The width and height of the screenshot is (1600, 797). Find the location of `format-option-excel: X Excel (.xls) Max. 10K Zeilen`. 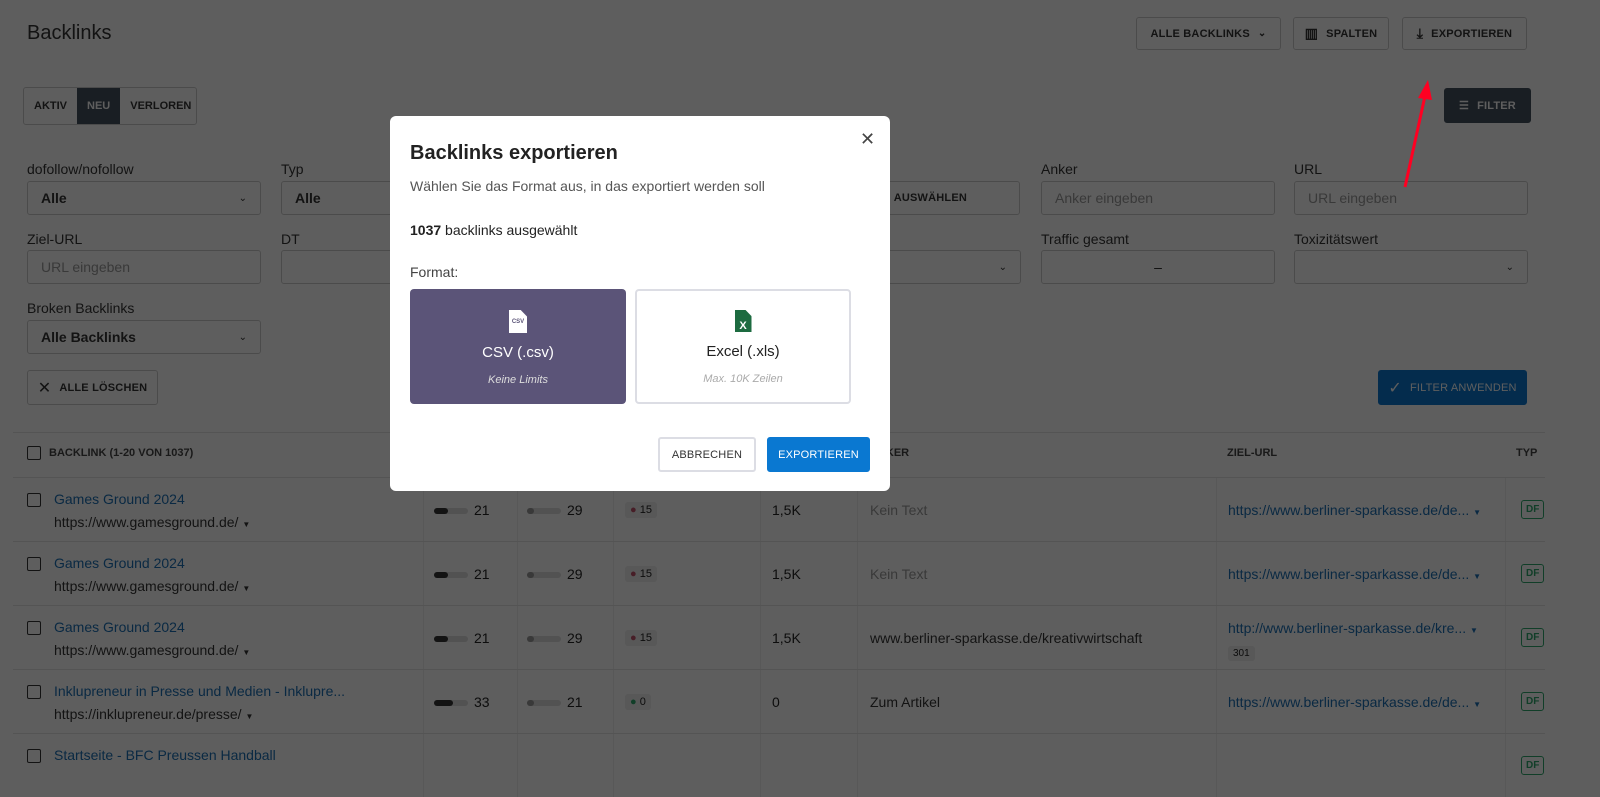

format-option-excel: X Excel (.xls) Max. 10K Zeilen is located at coordinates (743, 346).